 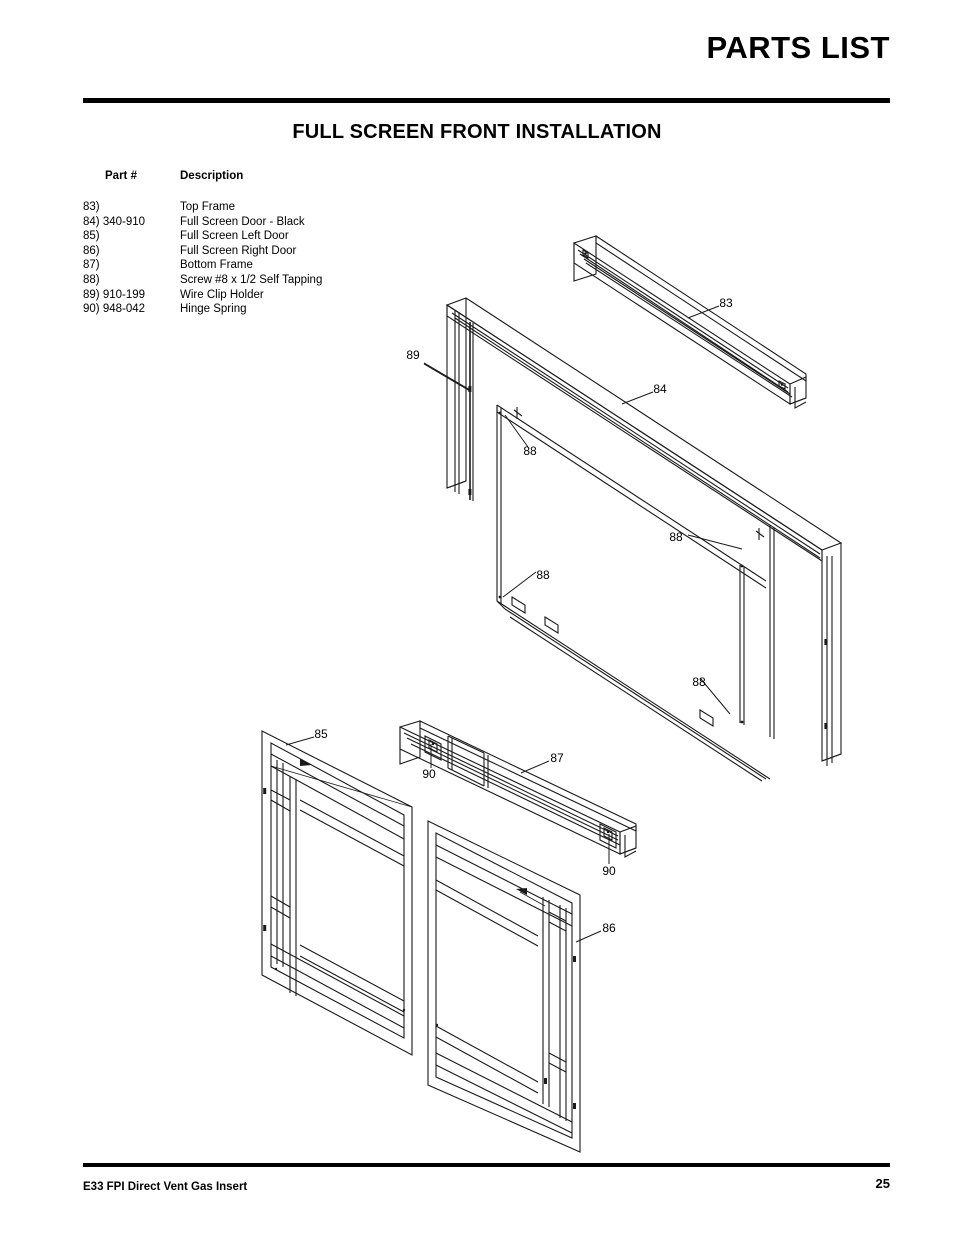 What do you see at coordinates (676, 537) in the screenshot?
I see `callout-88-b: 88` at bounding box center [676, 537].